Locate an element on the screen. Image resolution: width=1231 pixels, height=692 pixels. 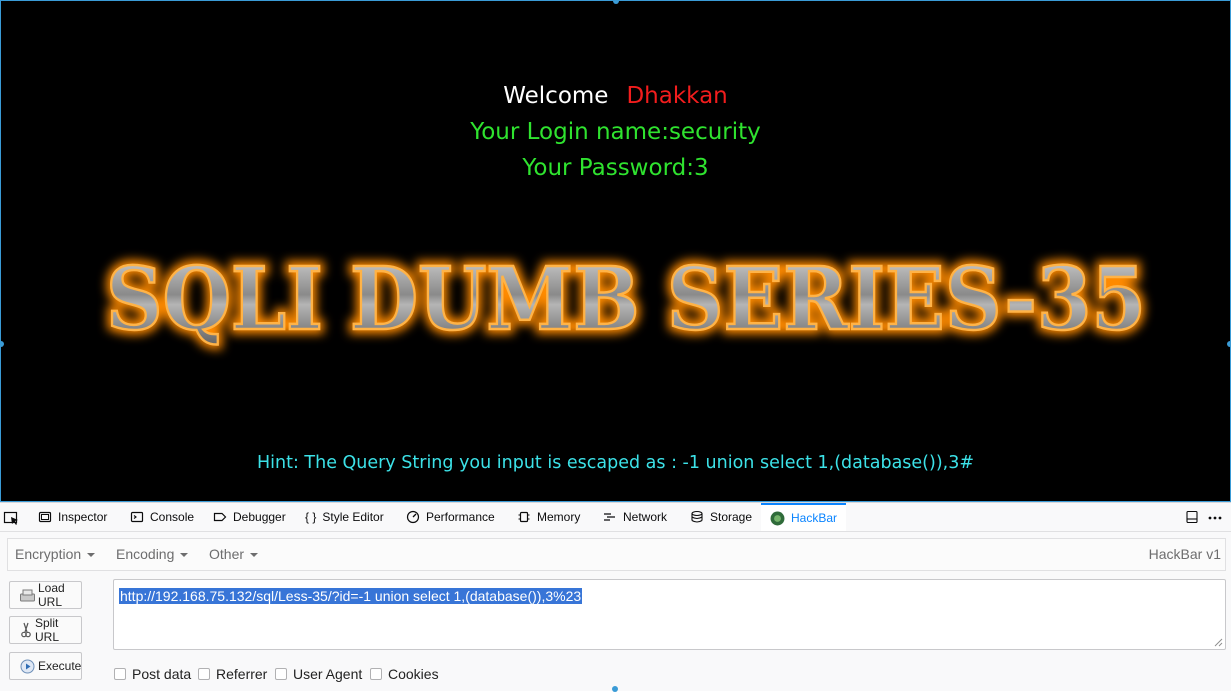
tab-label: Network is located at coordinates (645, 517).